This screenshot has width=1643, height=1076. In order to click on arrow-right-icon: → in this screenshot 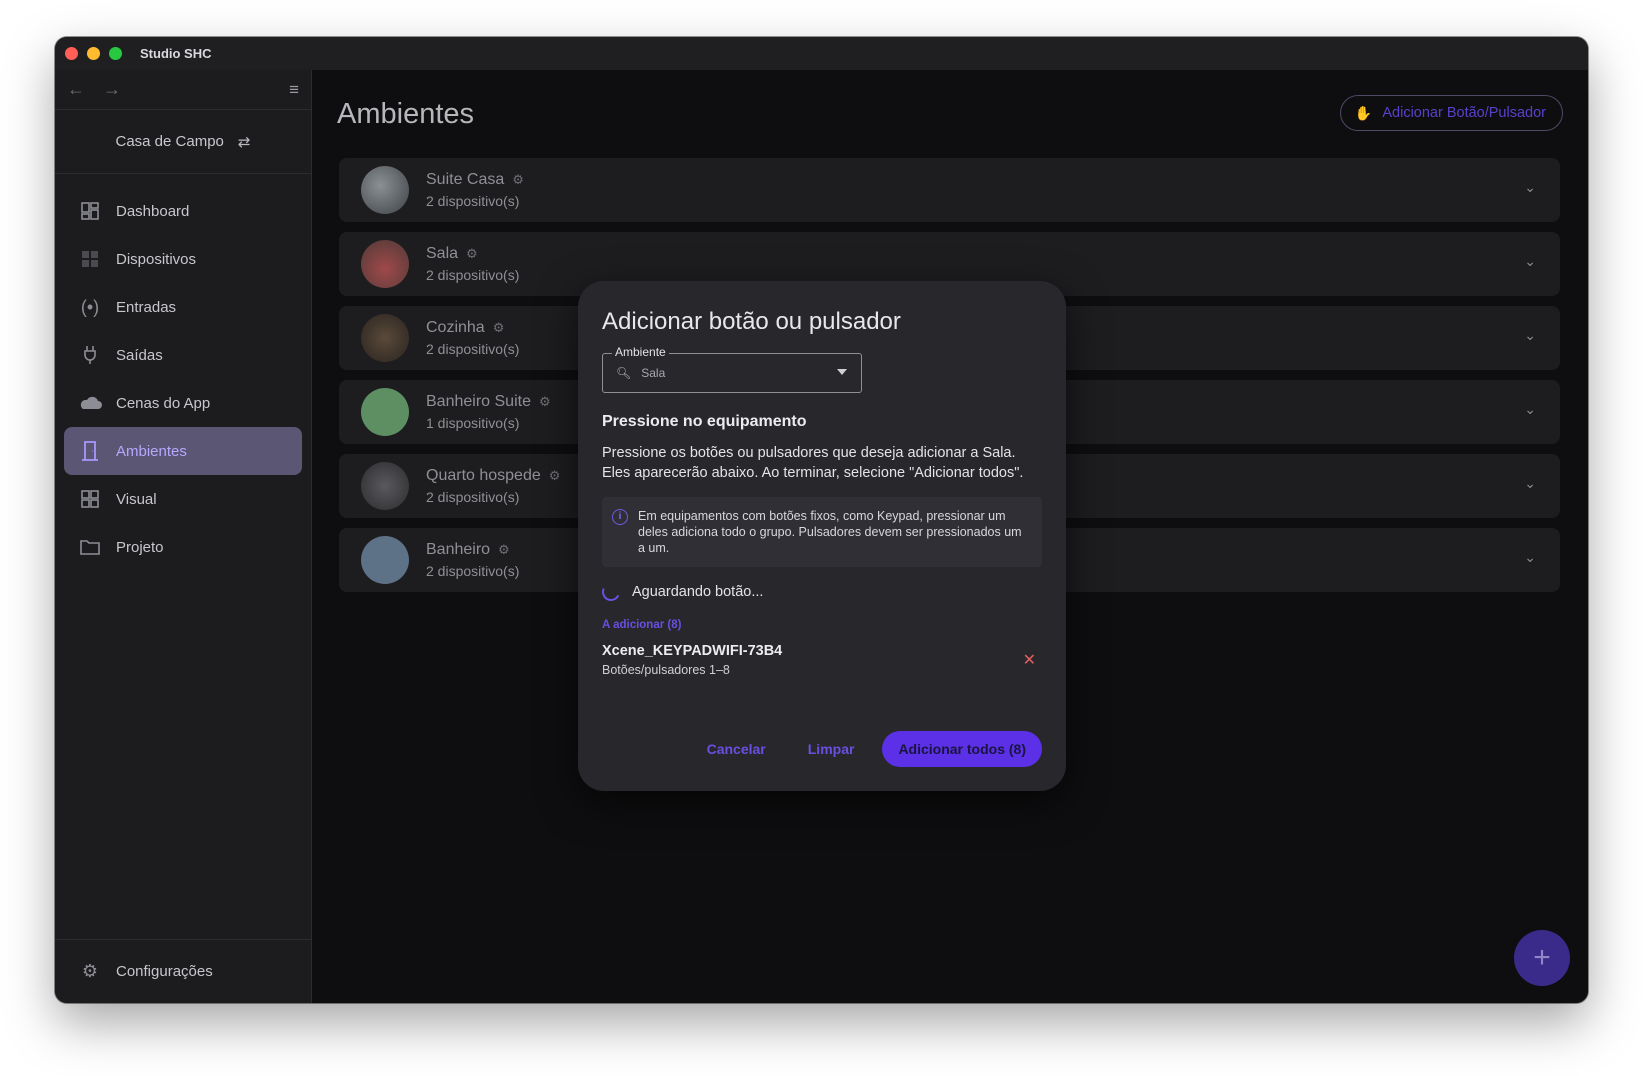, I will do `click(121, 89)`.